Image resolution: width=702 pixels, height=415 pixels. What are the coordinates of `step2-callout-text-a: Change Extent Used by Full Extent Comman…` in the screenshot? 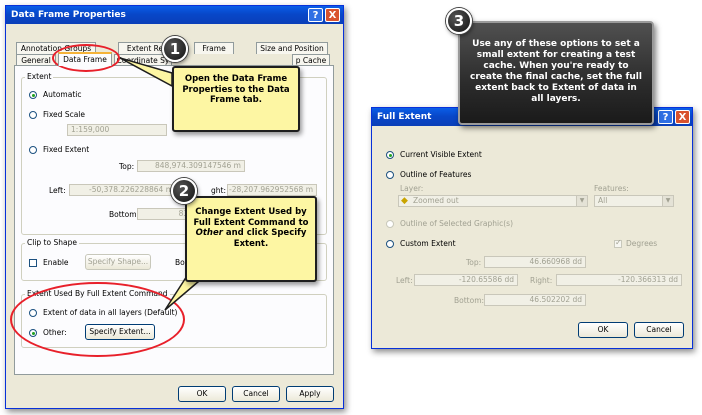 It's located at (251, 217).